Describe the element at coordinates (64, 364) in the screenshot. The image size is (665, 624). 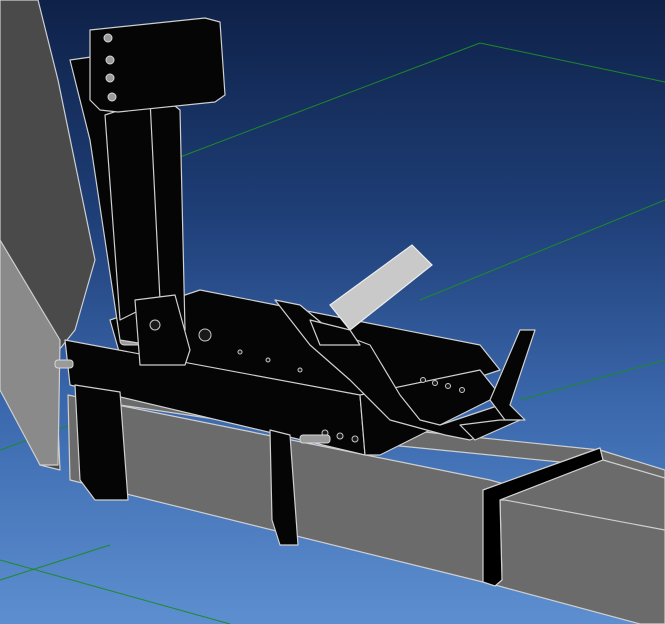
I see `left-pin` at that location.